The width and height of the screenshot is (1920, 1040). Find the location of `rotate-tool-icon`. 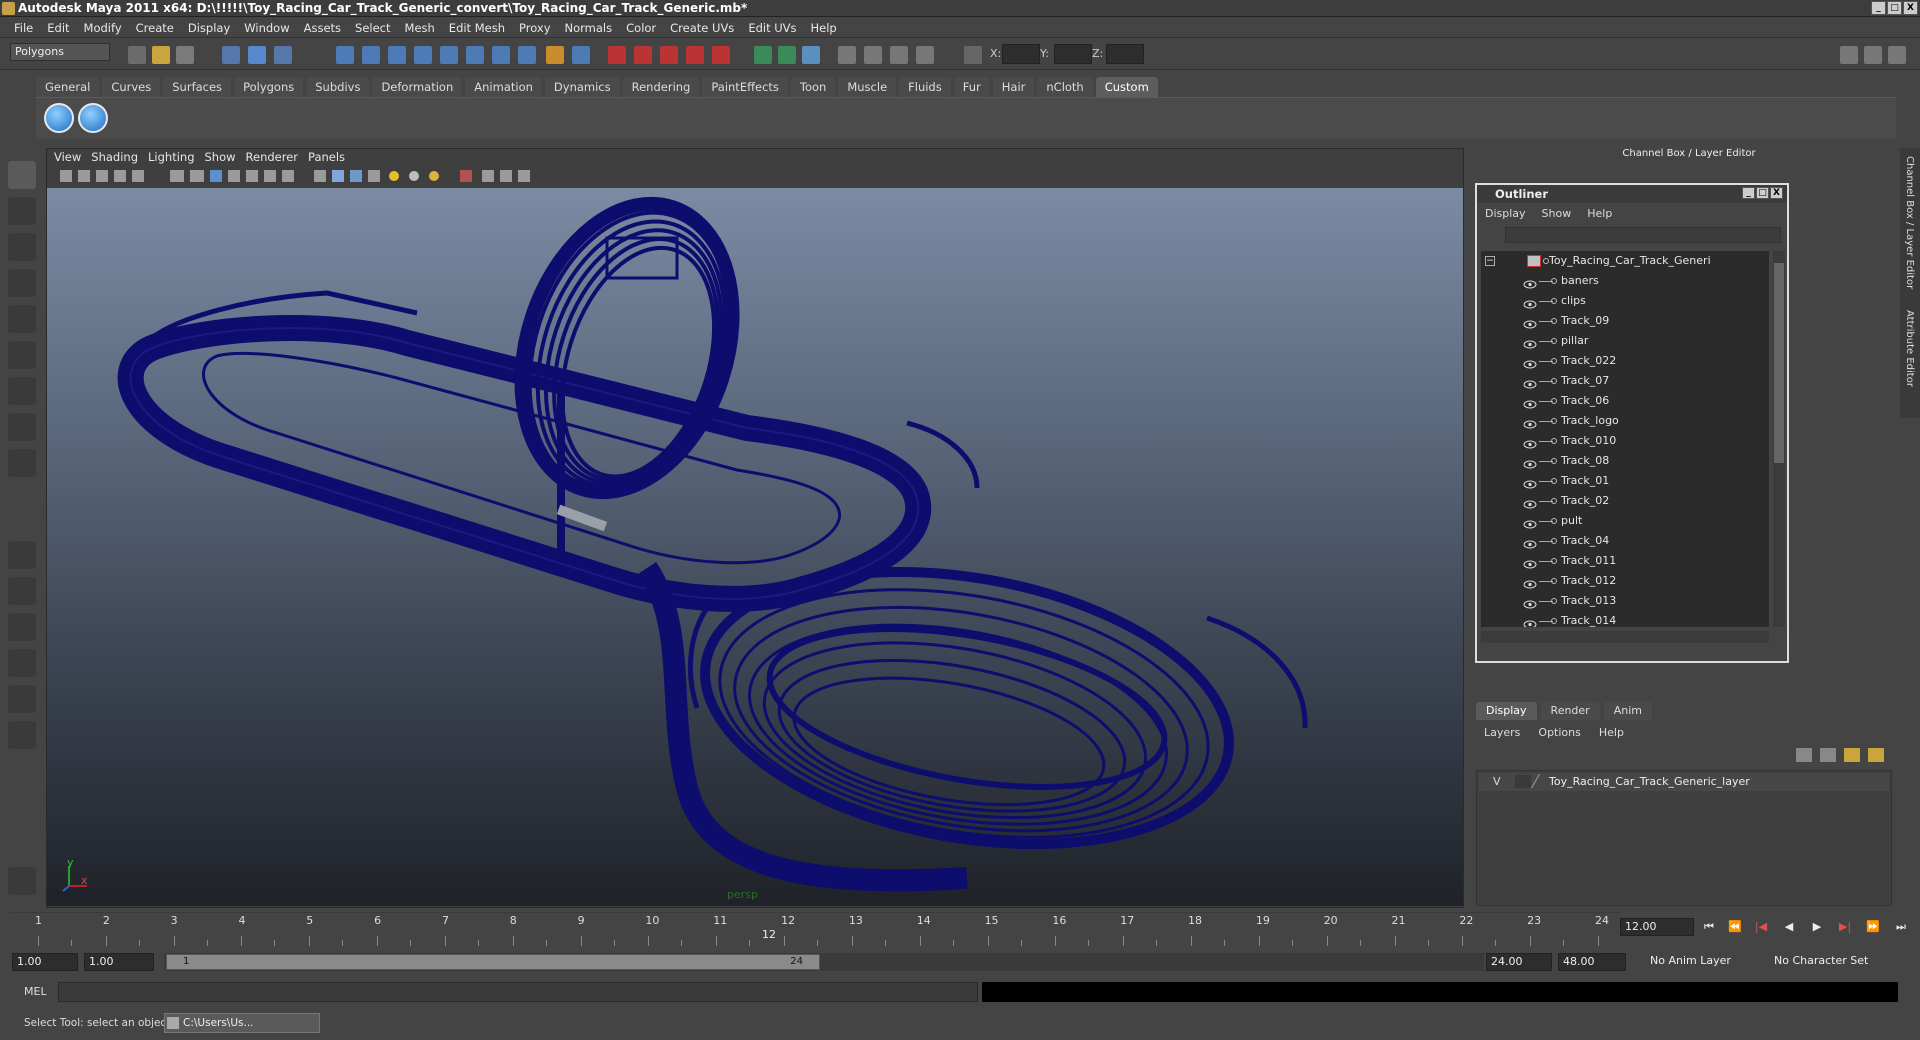

rotate-tool-icon is located at coordinates (22, 319).